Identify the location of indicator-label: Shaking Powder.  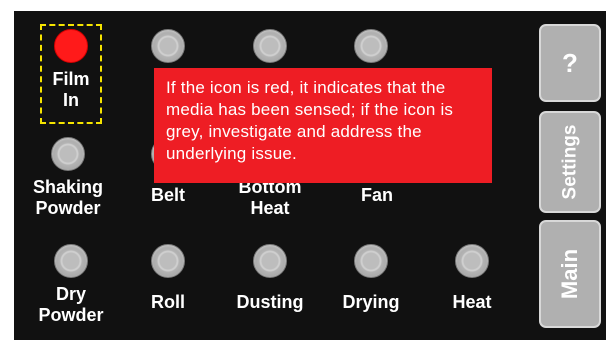
(67, 197).